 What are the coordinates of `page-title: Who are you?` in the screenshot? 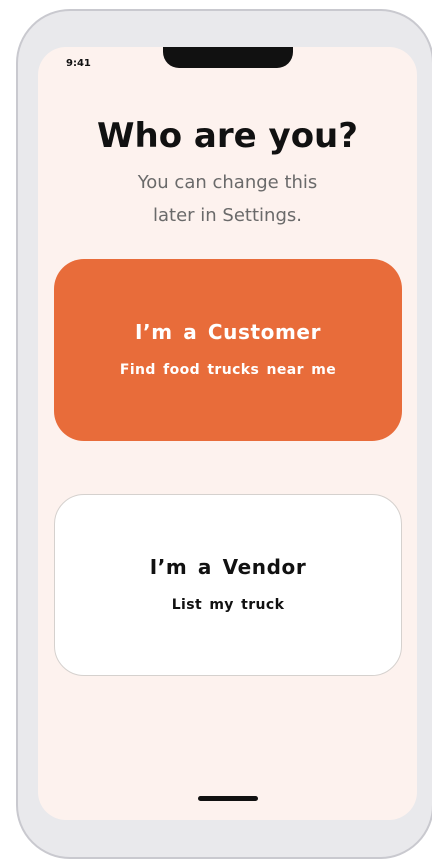 It's located at (227, 136).